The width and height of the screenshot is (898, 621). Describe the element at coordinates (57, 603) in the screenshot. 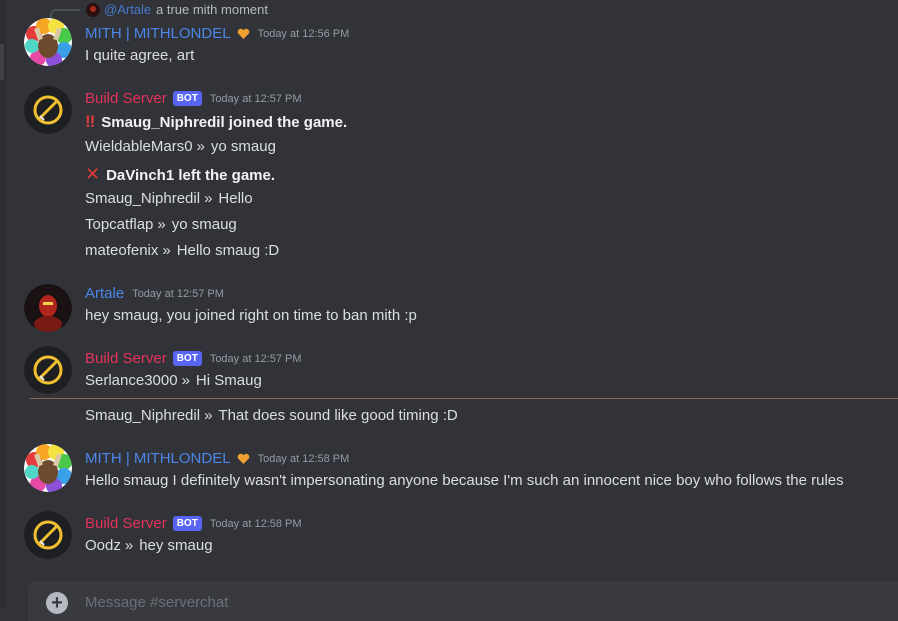

I see `plus-icon: +` at that location.